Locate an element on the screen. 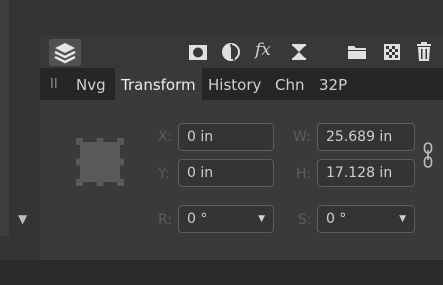  folder-icon is located at coordinates (357, 52).